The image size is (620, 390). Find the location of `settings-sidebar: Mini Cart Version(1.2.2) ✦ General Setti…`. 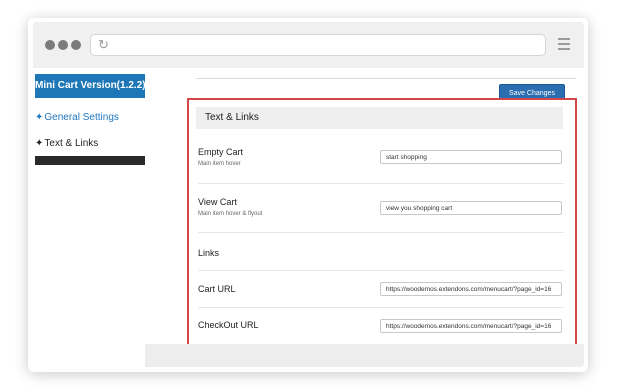

settings-sidebar: Mini Cart Version(1.2.2) ✦ General Setti… is located at coordinates (89, 217).